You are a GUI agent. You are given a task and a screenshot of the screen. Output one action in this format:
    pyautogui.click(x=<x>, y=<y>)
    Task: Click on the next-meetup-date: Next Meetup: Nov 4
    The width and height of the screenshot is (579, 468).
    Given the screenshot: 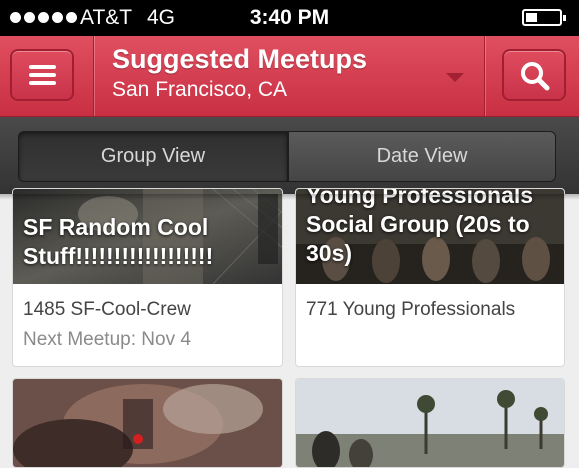 What is the action you would take?
    pyautogui.click(x=107, y=339)
    